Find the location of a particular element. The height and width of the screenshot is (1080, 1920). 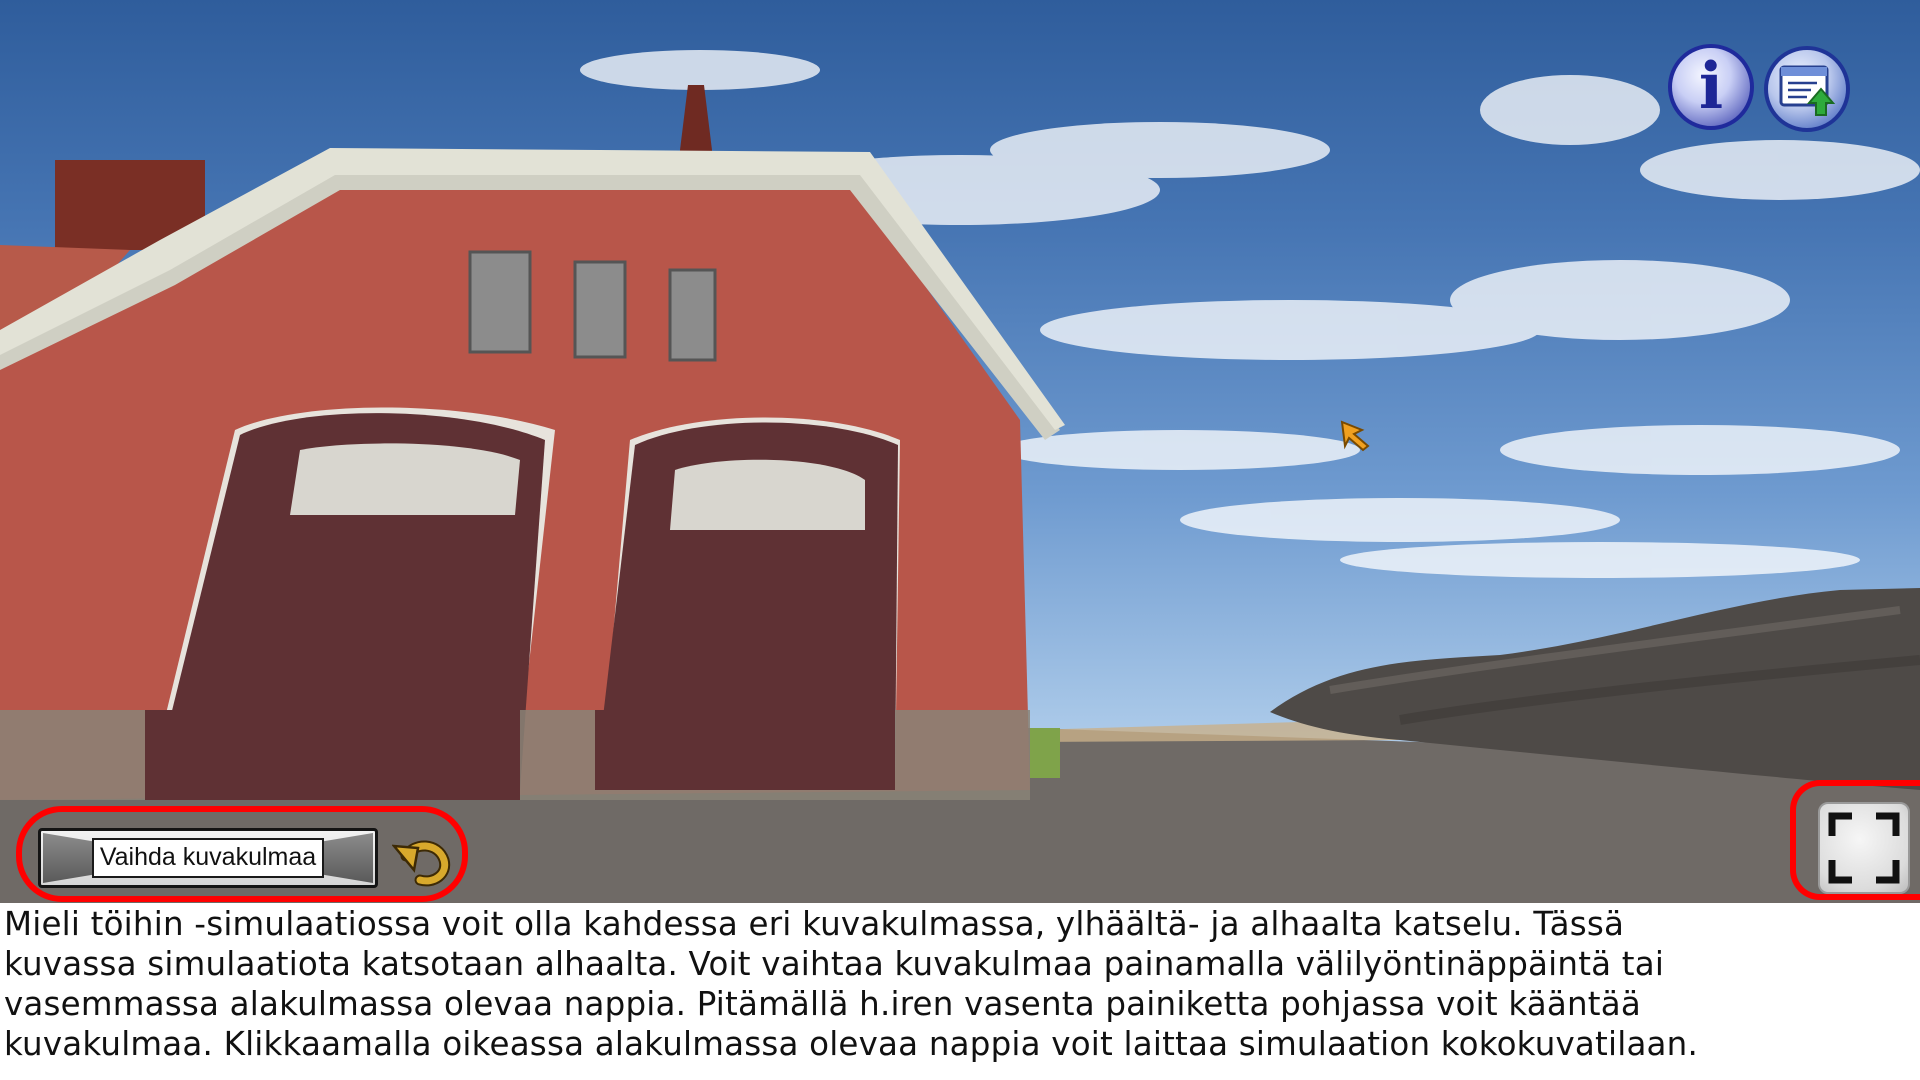

rotate-camera-icon is located at coordinates (421, 863).